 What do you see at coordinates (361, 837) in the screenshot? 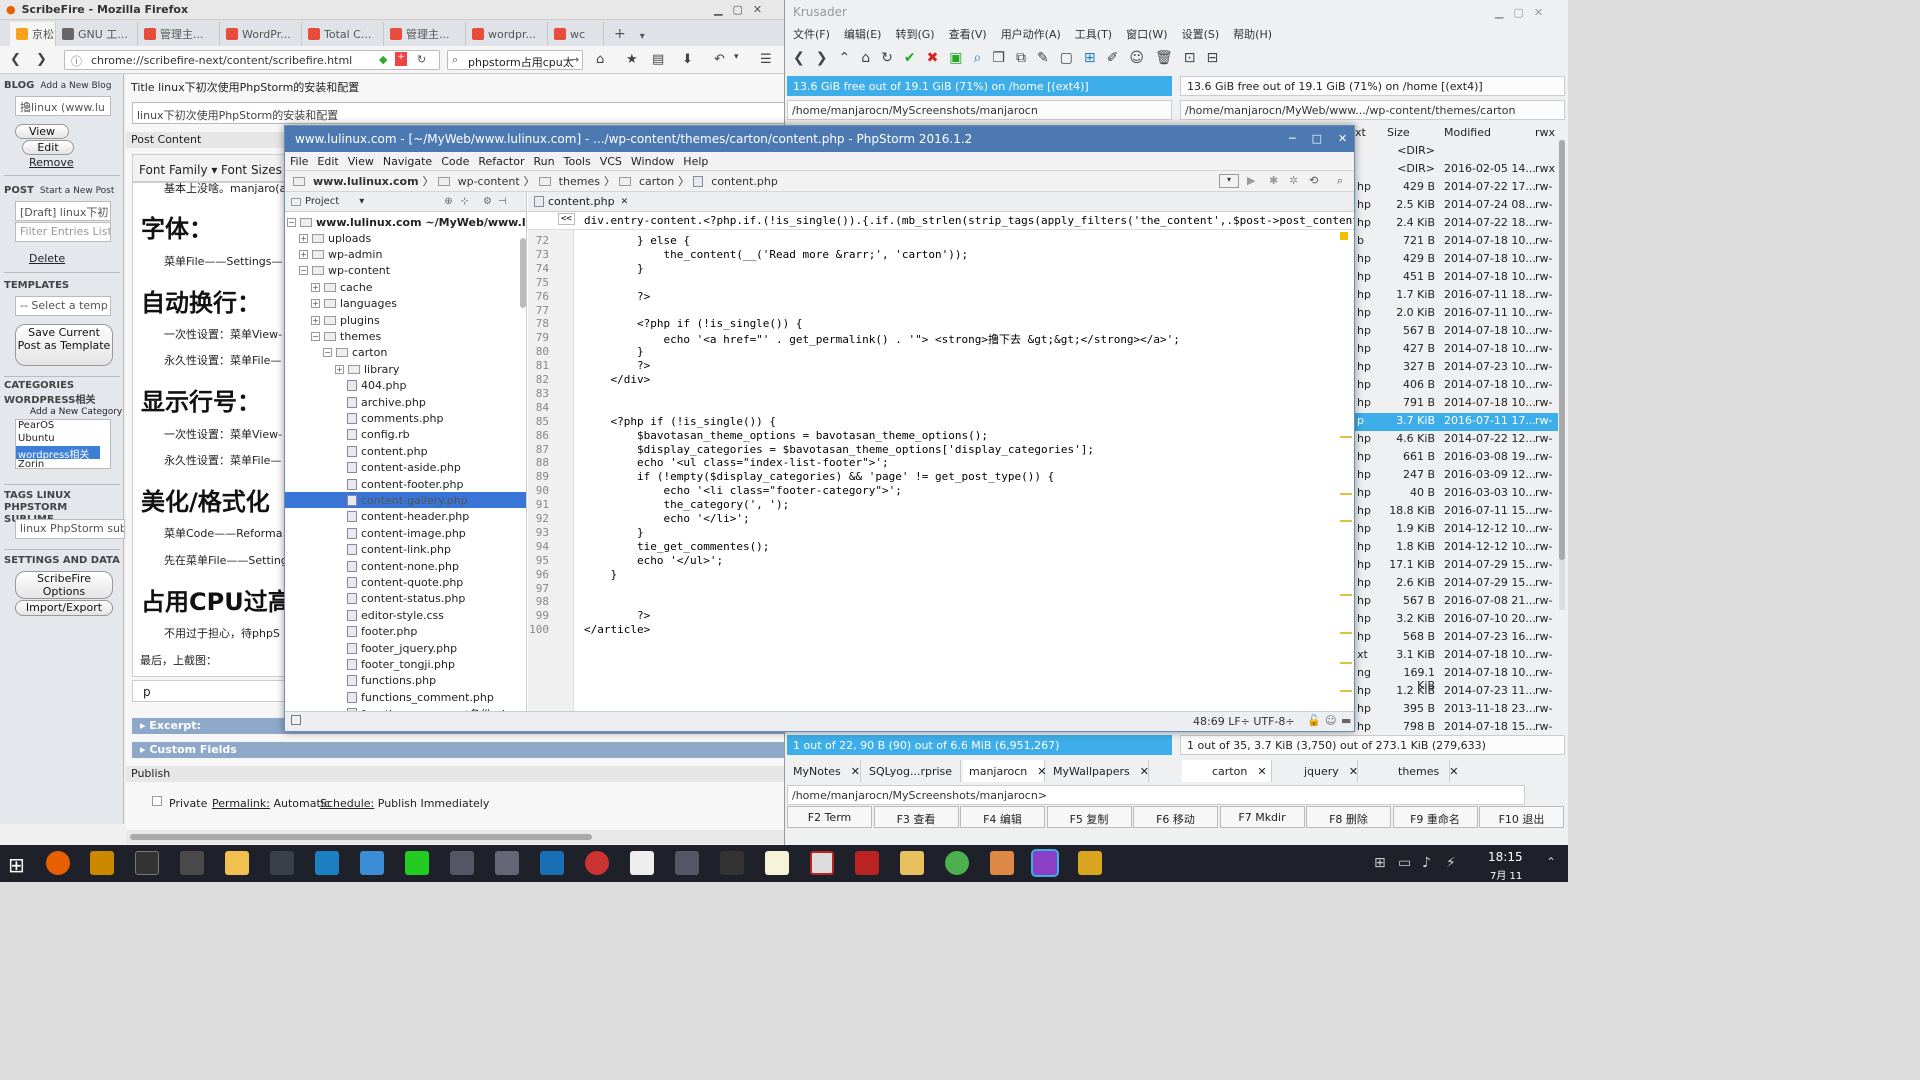
I see `scrollbar-thumb` at bounding box center [361, 837].